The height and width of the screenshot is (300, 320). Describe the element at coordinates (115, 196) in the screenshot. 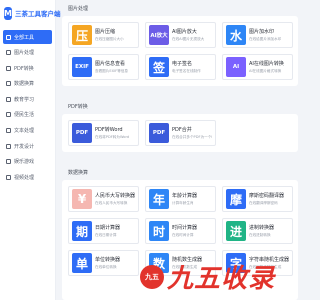

I see `tool-title: 人民币大写转换器` at that location.